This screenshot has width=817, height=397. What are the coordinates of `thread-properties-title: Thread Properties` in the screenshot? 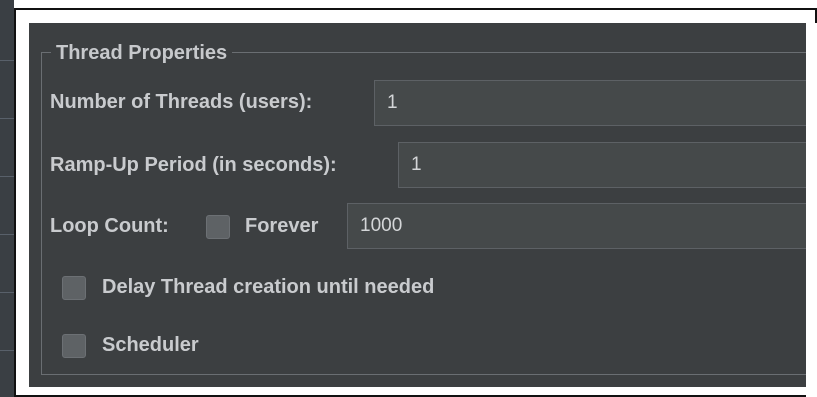 It's located at (142, 53).